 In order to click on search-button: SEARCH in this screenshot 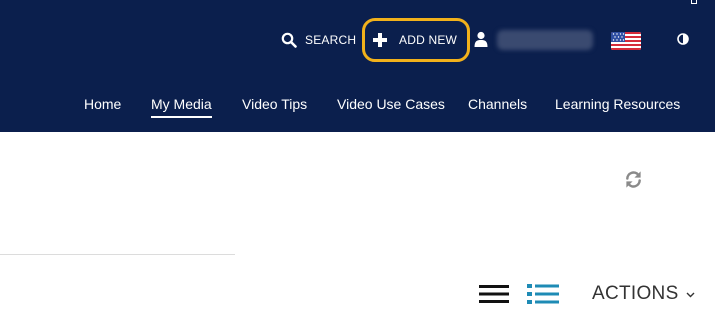, I will do `click(318, 40)`.